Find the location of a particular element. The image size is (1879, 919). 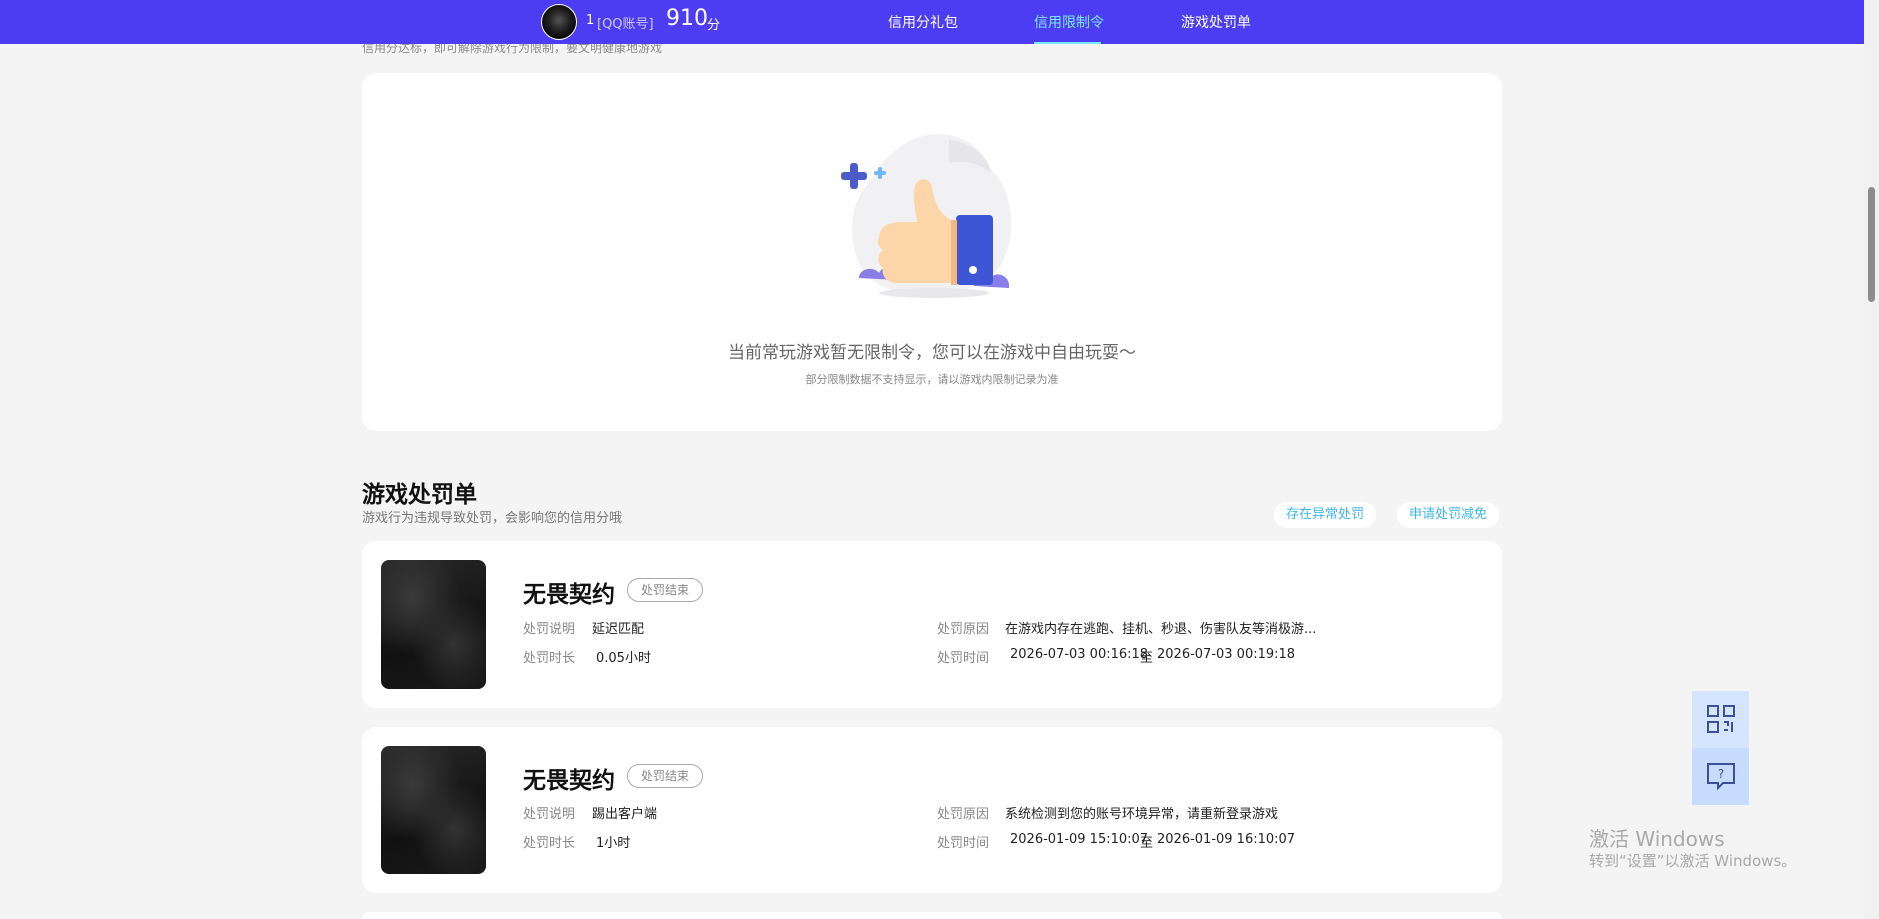

no-restriction-message: 当前常玩游戏暂无限制令，您可以在游戏中自由玩耍～ is located at coordinates (932, 353).